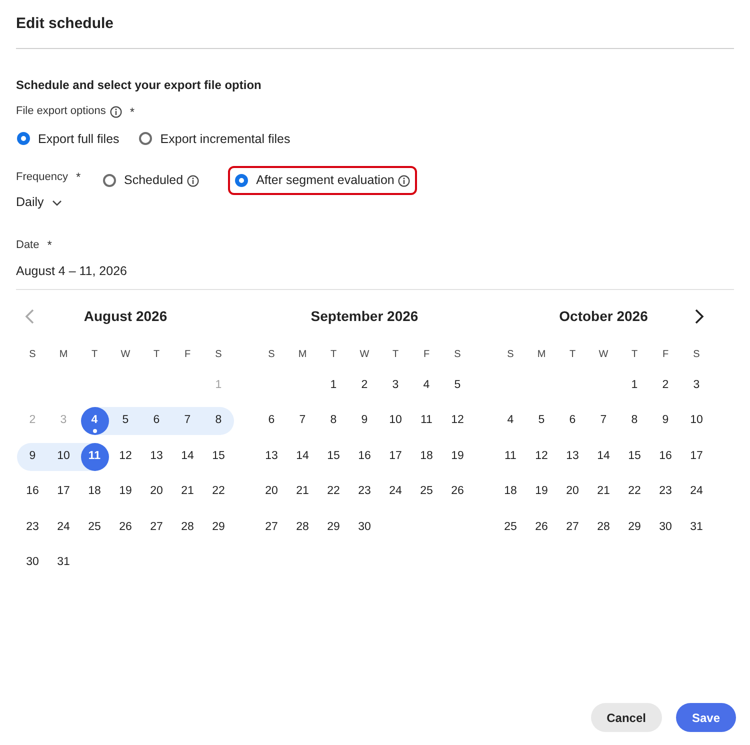 The image size is (750, 745). Describe the element at coordinates (151, 180) in the screenshot. I see `radio-option: Scheduled` at that location.